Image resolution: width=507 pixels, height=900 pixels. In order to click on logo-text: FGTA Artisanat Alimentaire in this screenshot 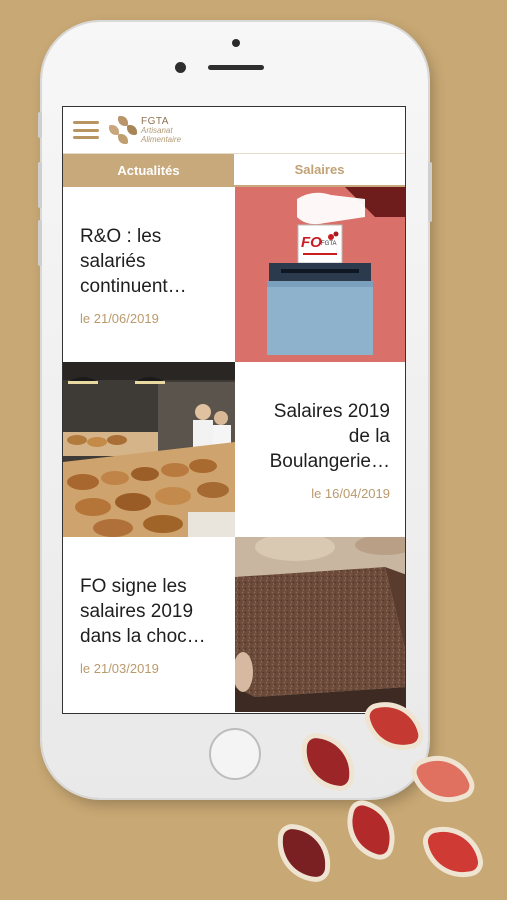, I will do `click(161, 129)`.